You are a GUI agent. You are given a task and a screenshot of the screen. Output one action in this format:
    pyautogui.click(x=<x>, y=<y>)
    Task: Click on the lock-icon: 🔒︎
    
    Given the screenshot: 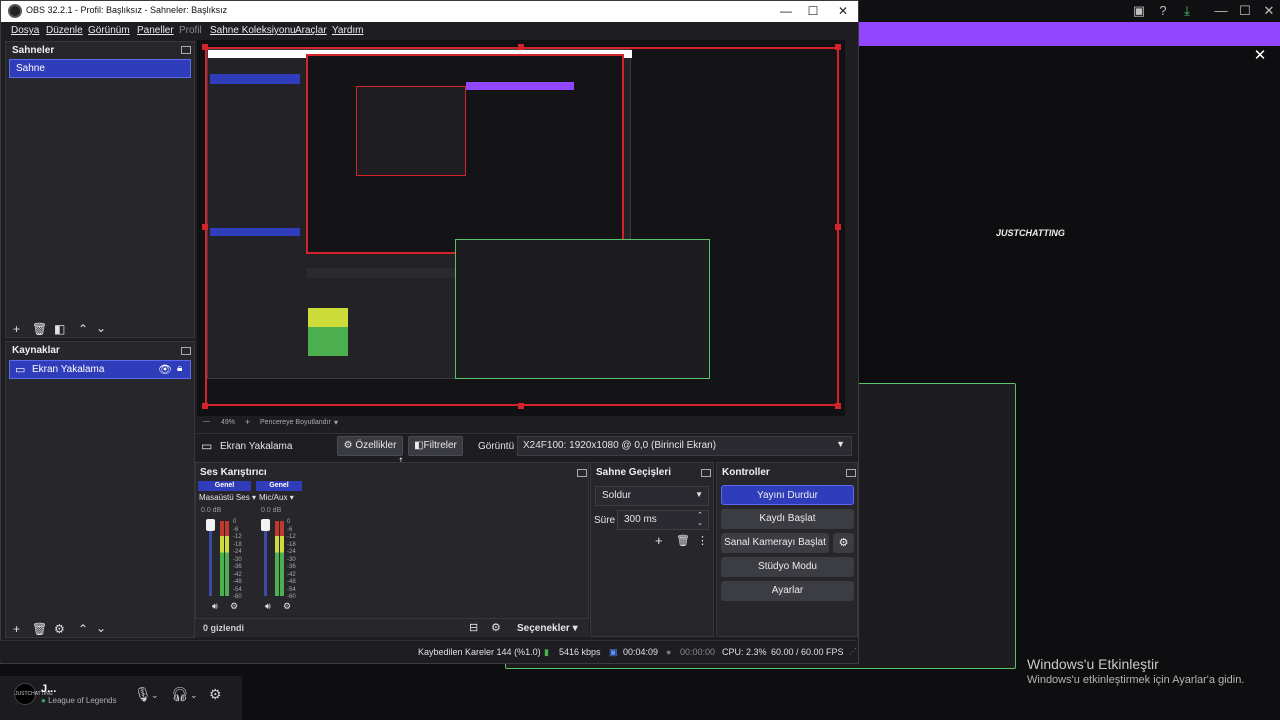 What is the action you would take?
    pyautogui.click(x=179, y=368)
    